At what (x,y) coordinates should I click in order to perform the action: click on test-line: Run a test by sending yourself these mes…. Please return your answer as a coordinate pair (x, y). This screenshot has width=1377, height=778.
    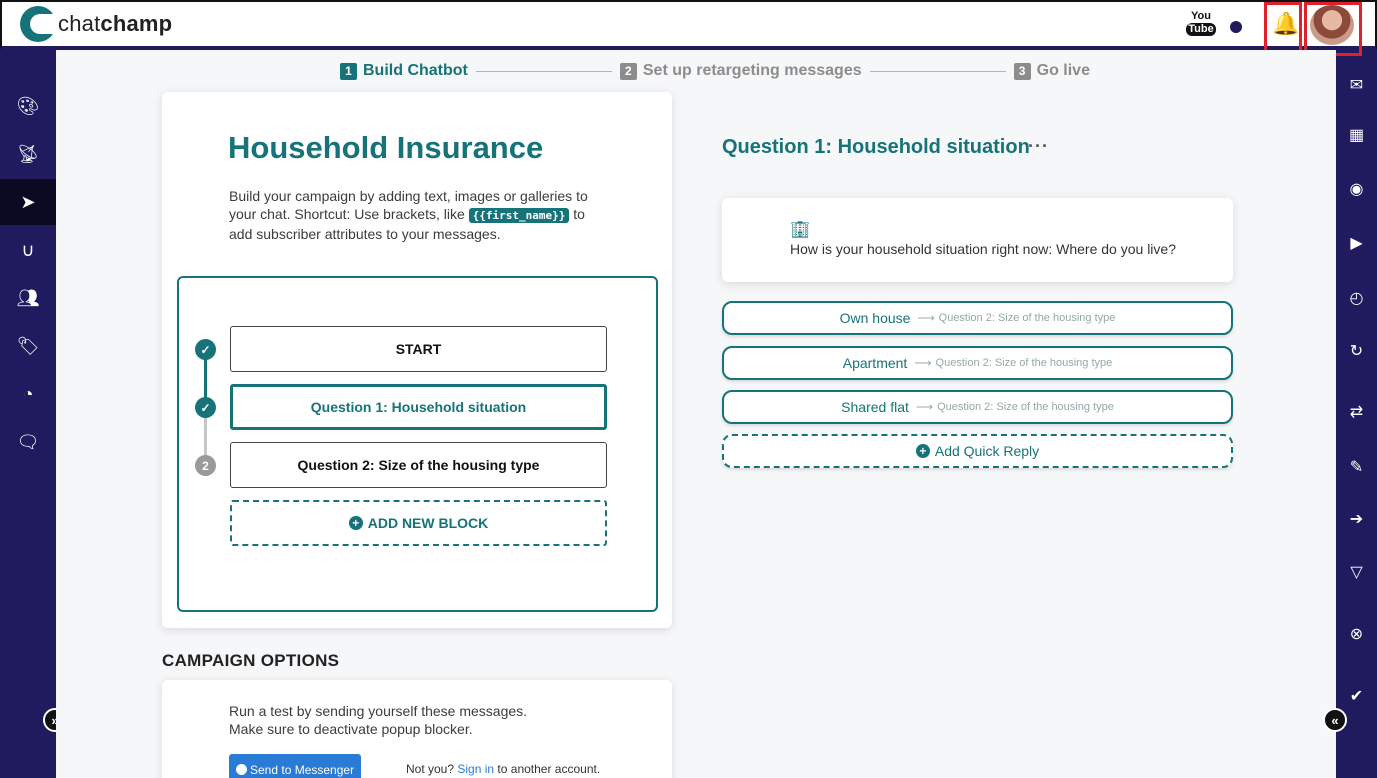
    Looking at the image, I should click on (378, 711).